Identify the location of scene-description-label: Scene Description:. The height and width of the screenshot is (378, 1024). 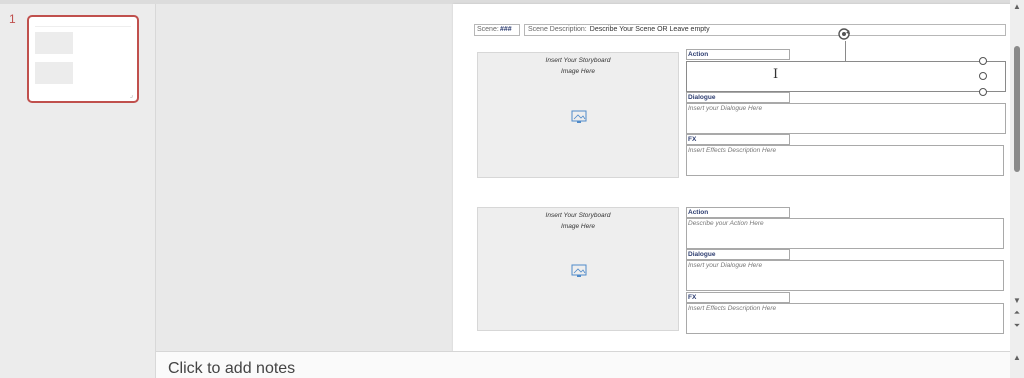
(557, 29).